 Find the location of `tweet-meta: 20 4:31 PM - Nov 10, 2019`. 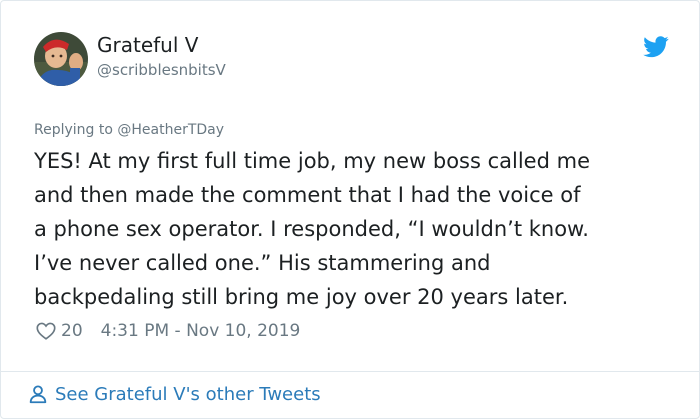

tweet-meta: 20 4:31 PM - Nov 10, 2019 is located at coordinates (167, 331).